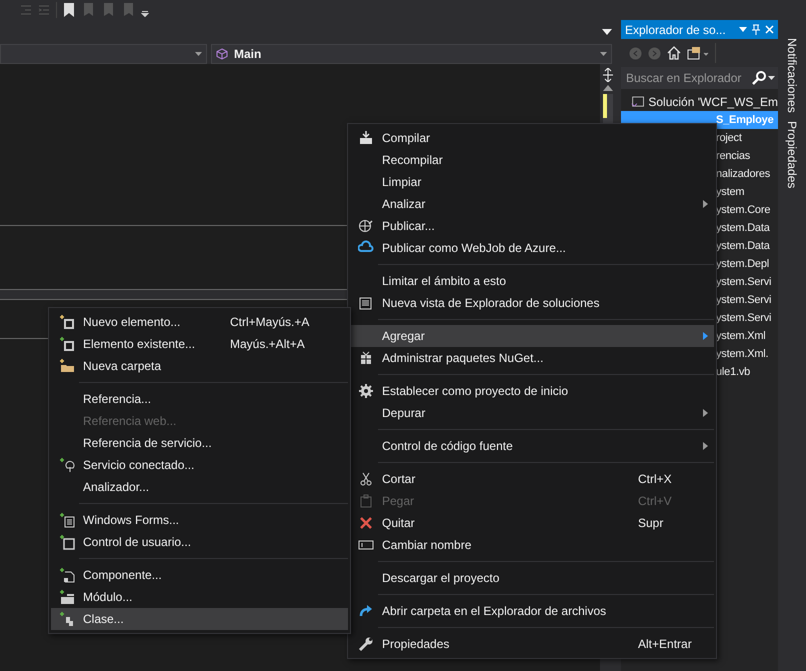 Image resolution: width=806 pixels, height=671 pixels. Describe the element at coordinates (199, 322) in the screenshot. I see `menu-item: Nuevo elemento... Ctrl+Mayús.+A` at that location.